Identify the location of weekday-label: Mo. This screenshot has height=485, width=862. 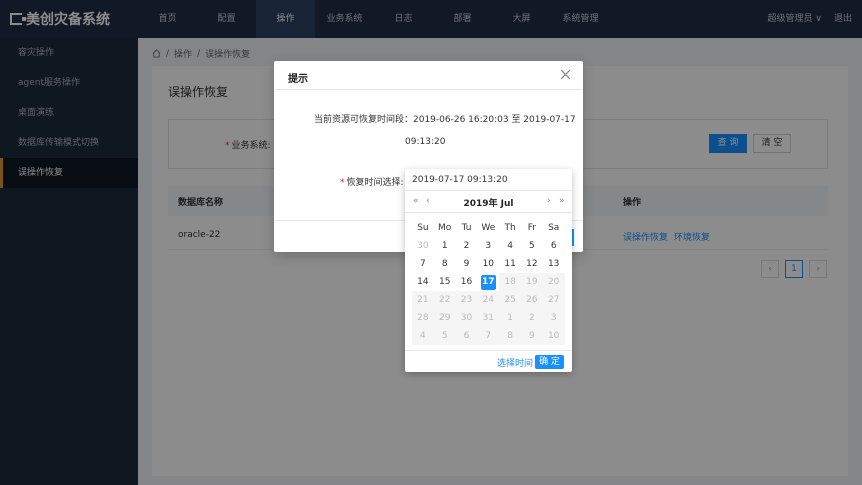
(445, 228).